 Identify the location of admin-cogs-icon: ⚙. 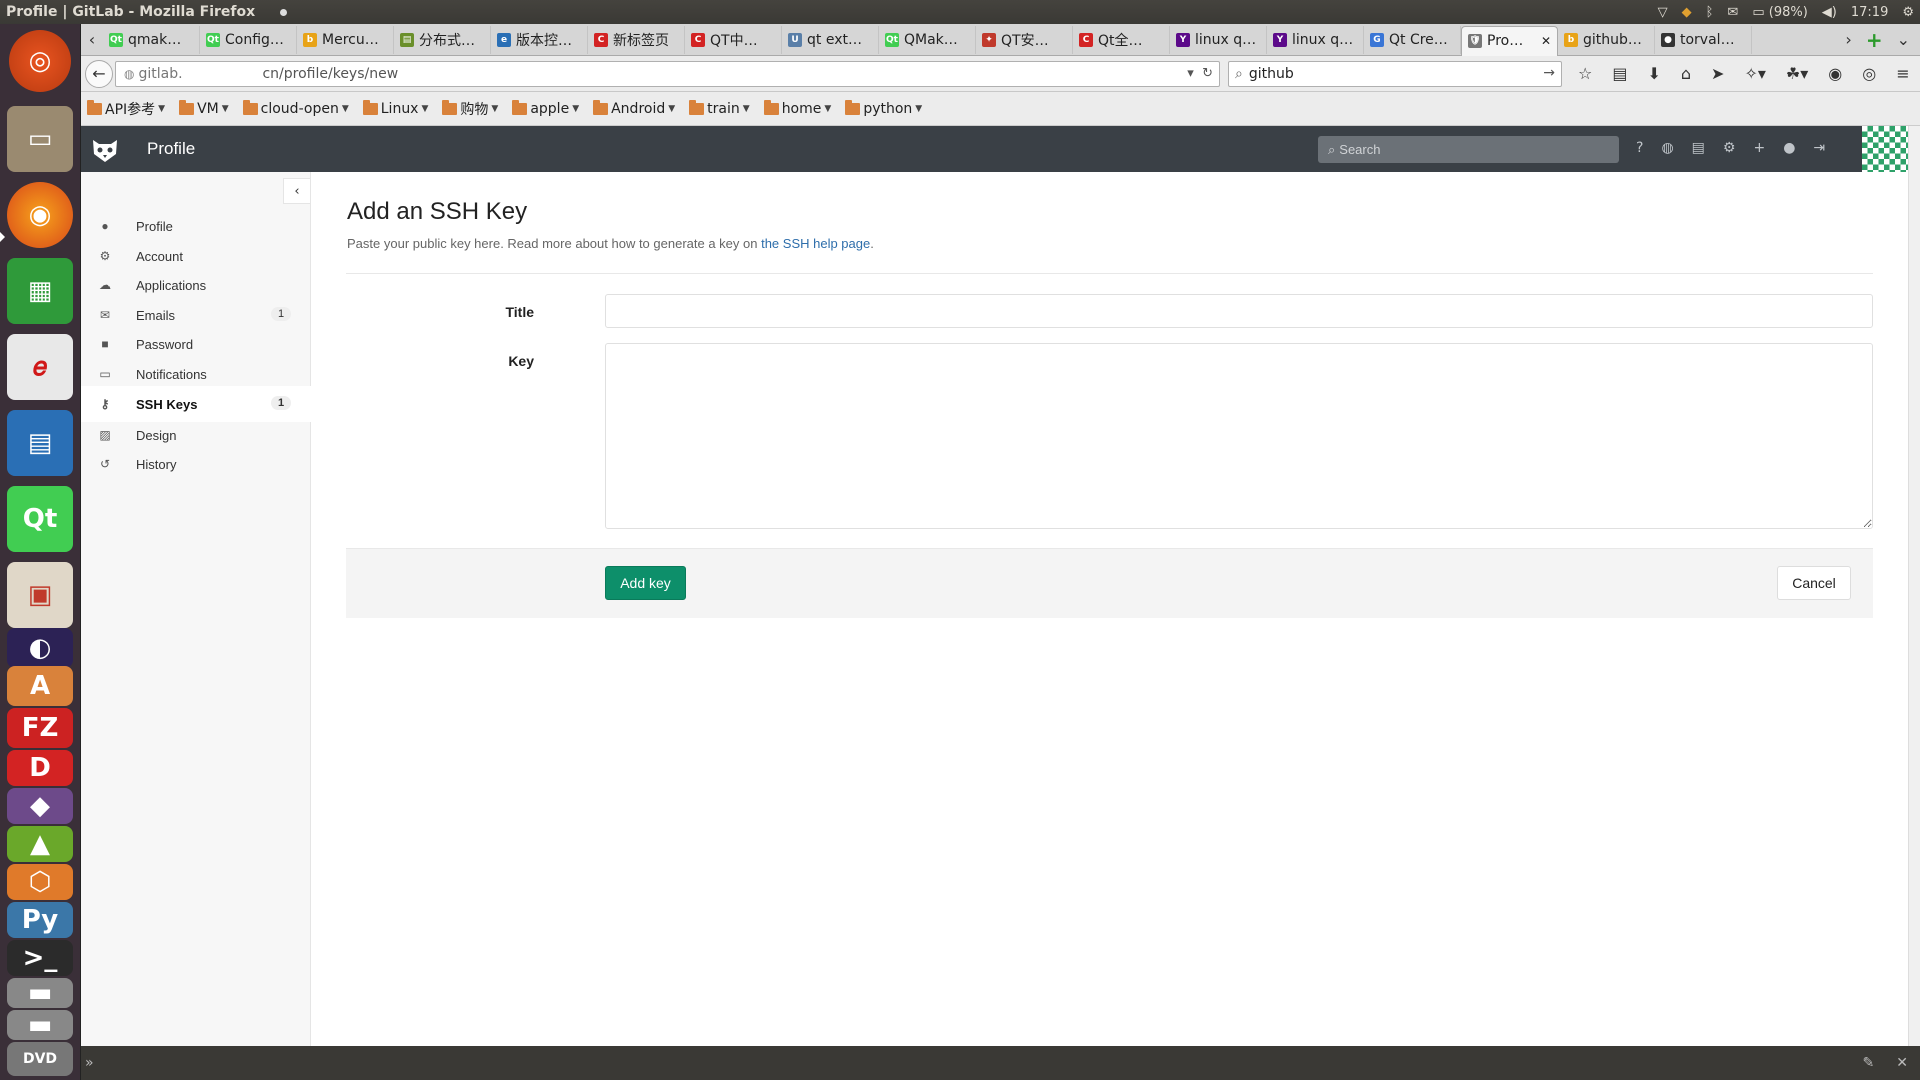
(1729, 148).